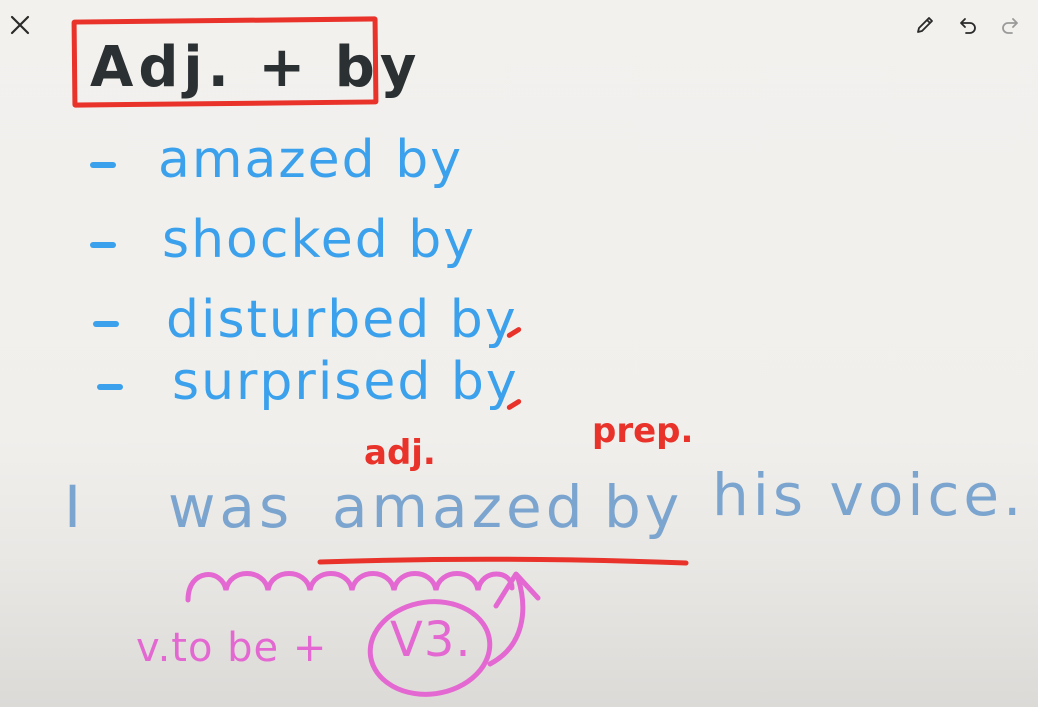 Image resolution: width=1038 pixels, height=707 pixels. What do you see at coordinates (350, 587) in the screenshot?
I see `pink-wavy-line` at bounding box center [350, 587].